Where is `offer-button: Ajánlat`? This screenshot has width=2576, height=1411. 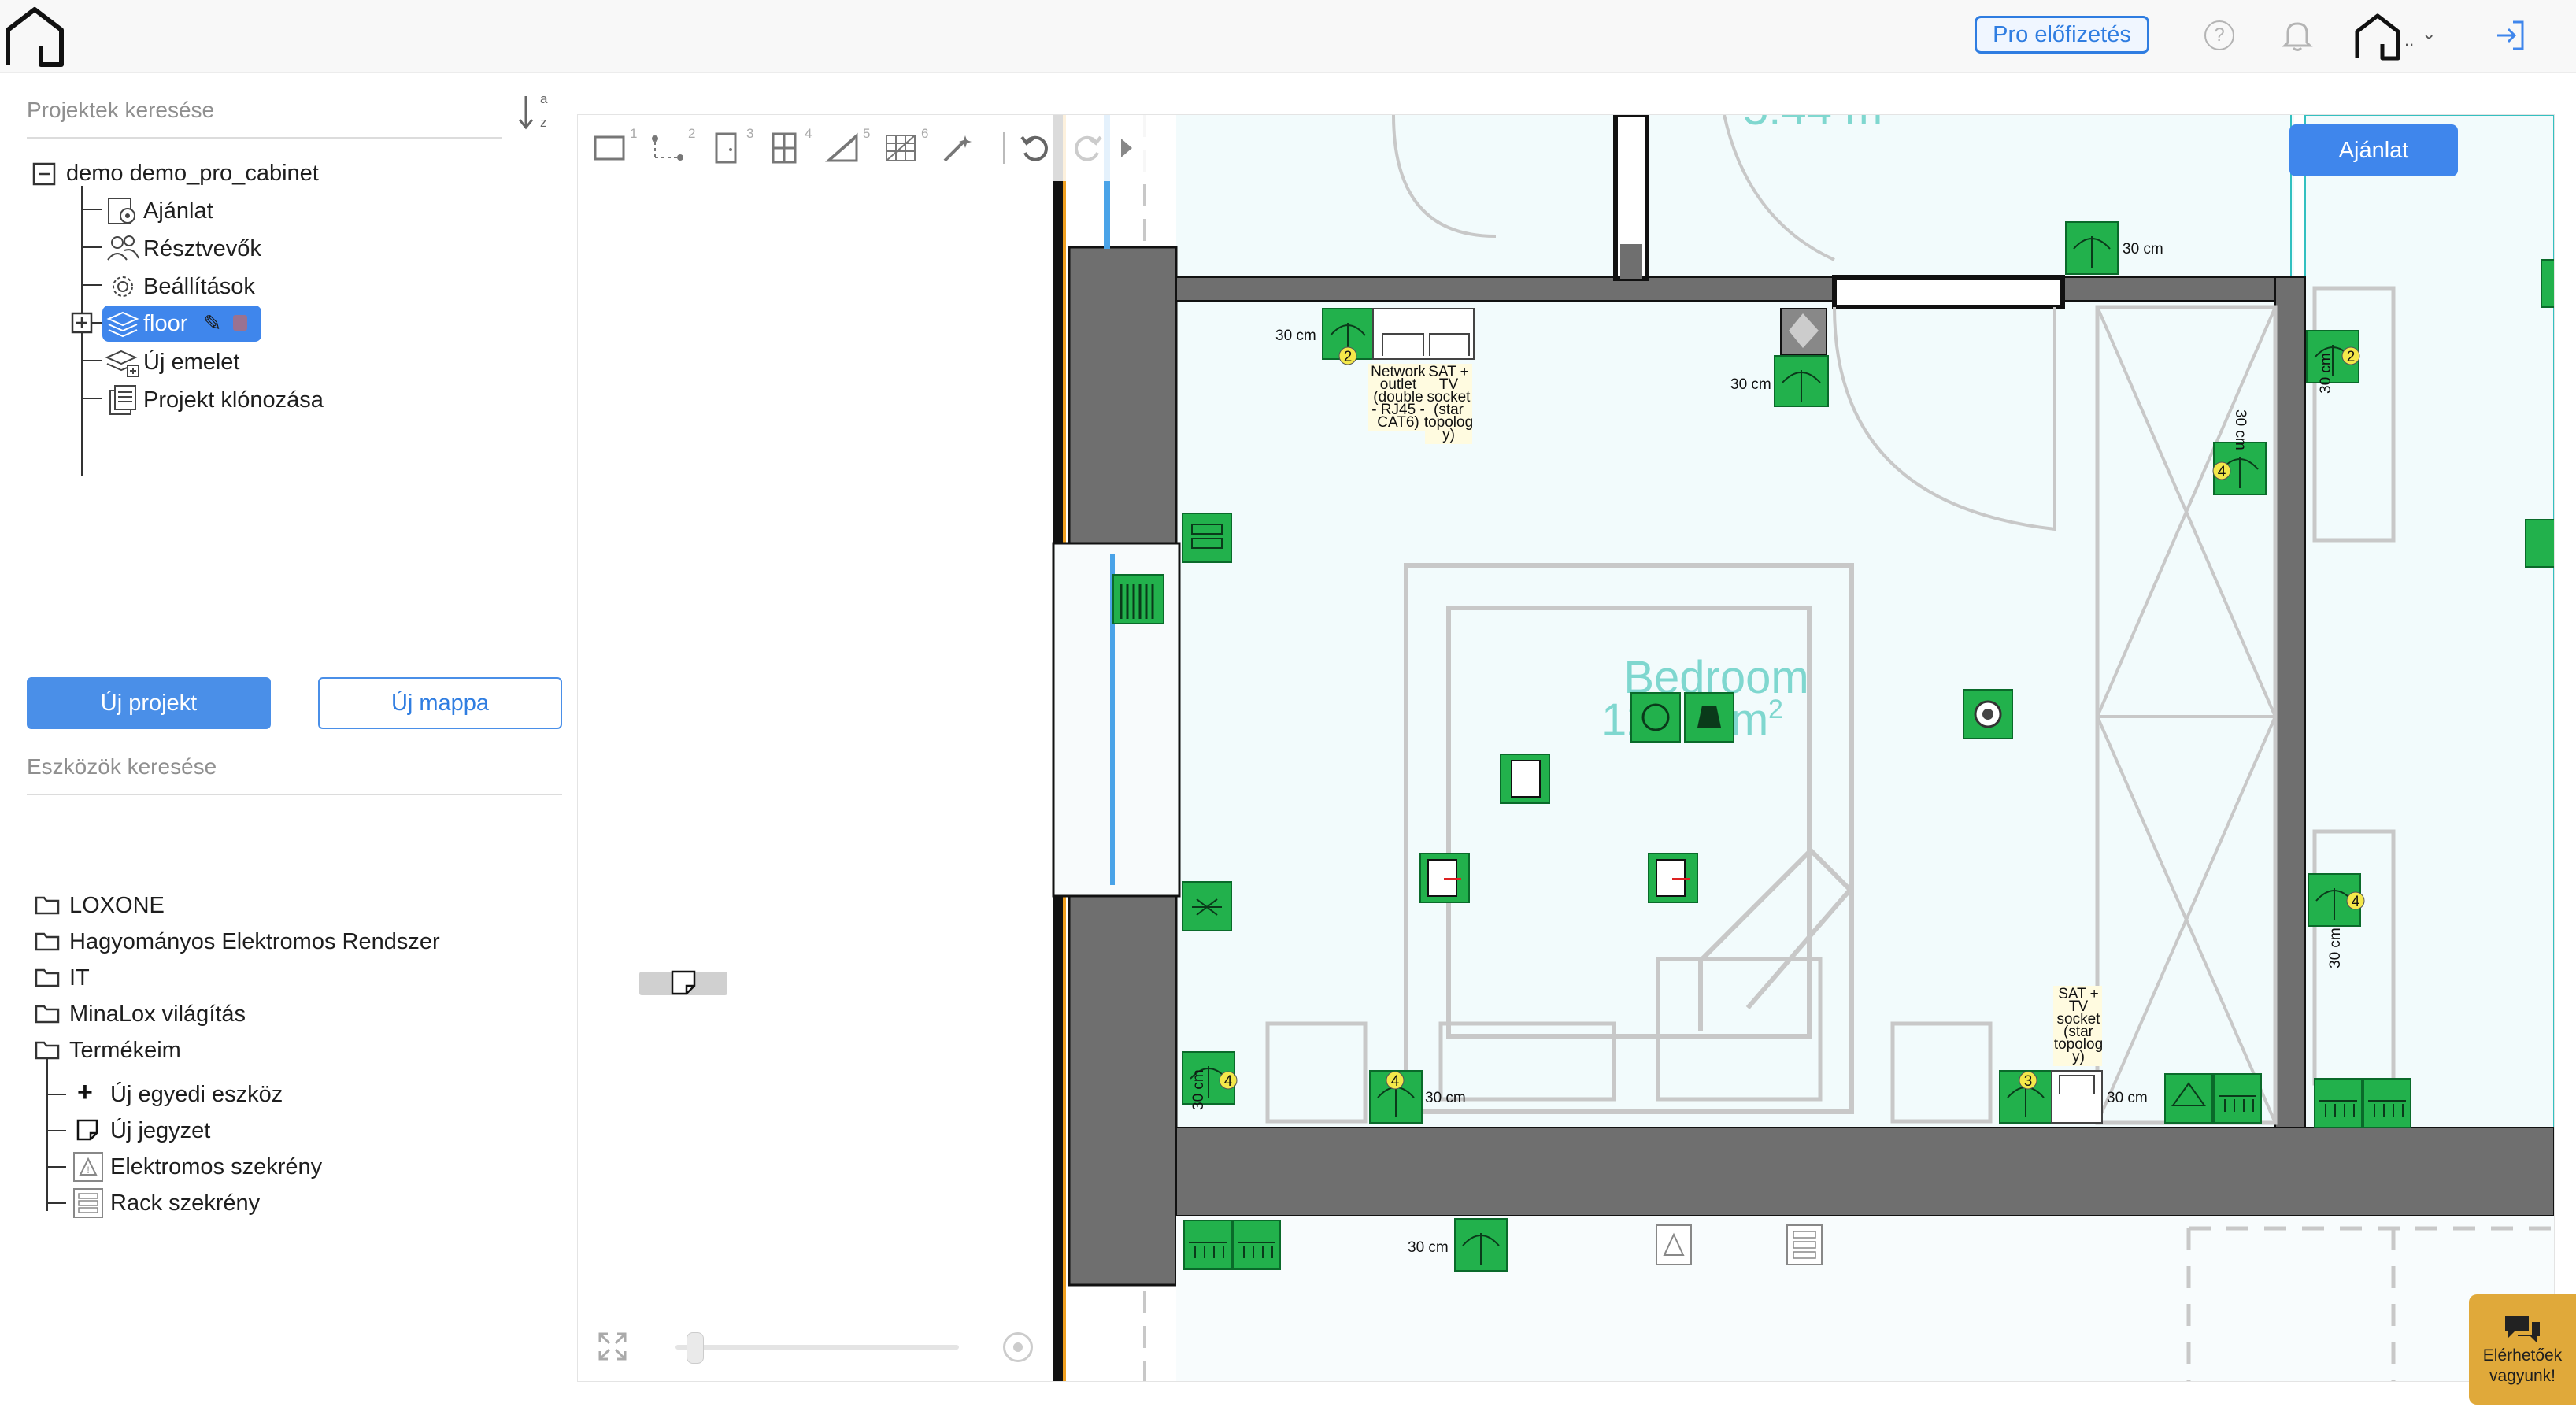 offer-button: Ajánlat is located at coordinates (2373, 150).